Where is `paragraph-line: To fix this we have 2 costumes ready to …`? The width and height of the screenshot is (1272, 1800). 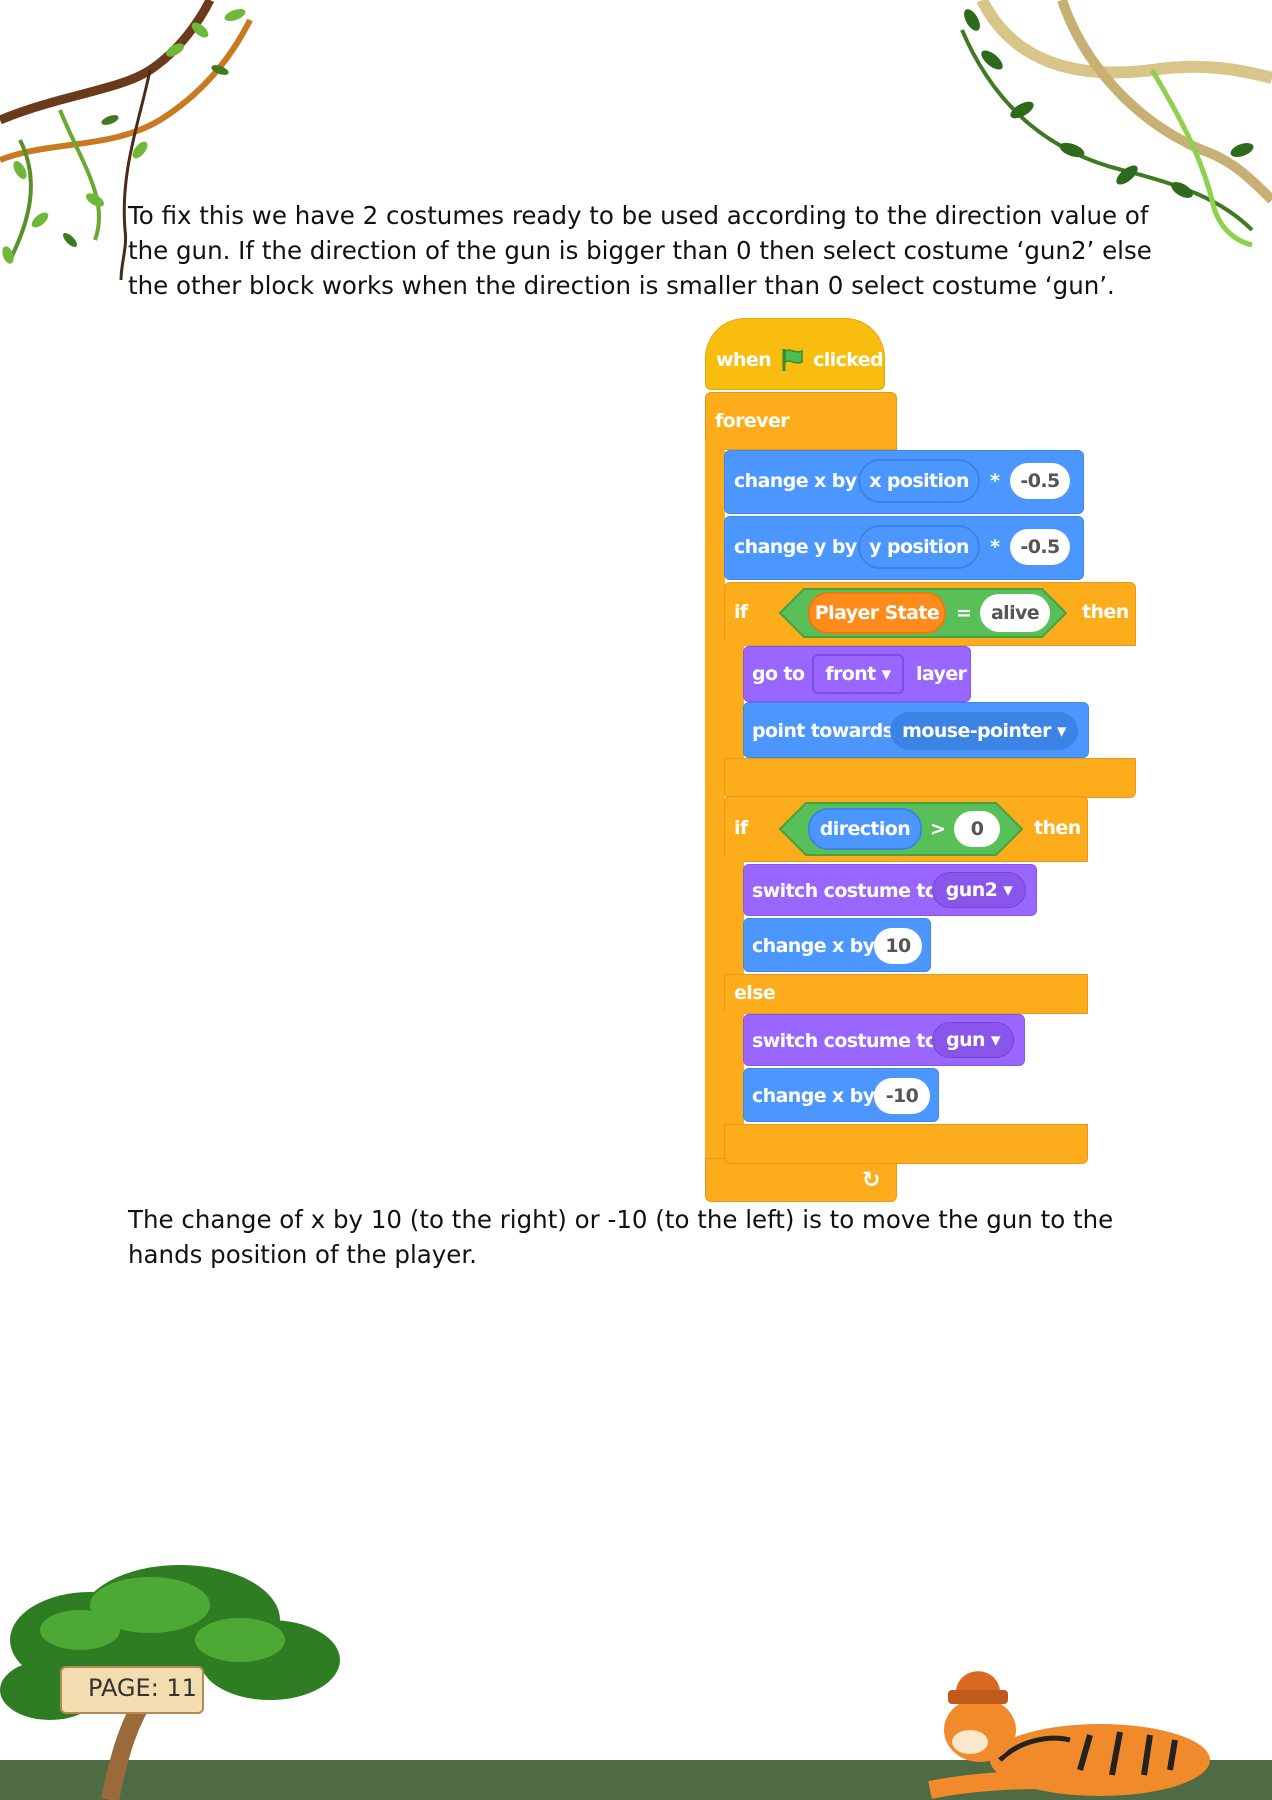 paragraph-line: To fix this we have 2 costumes ready to … is located at coordinates (638, 215).